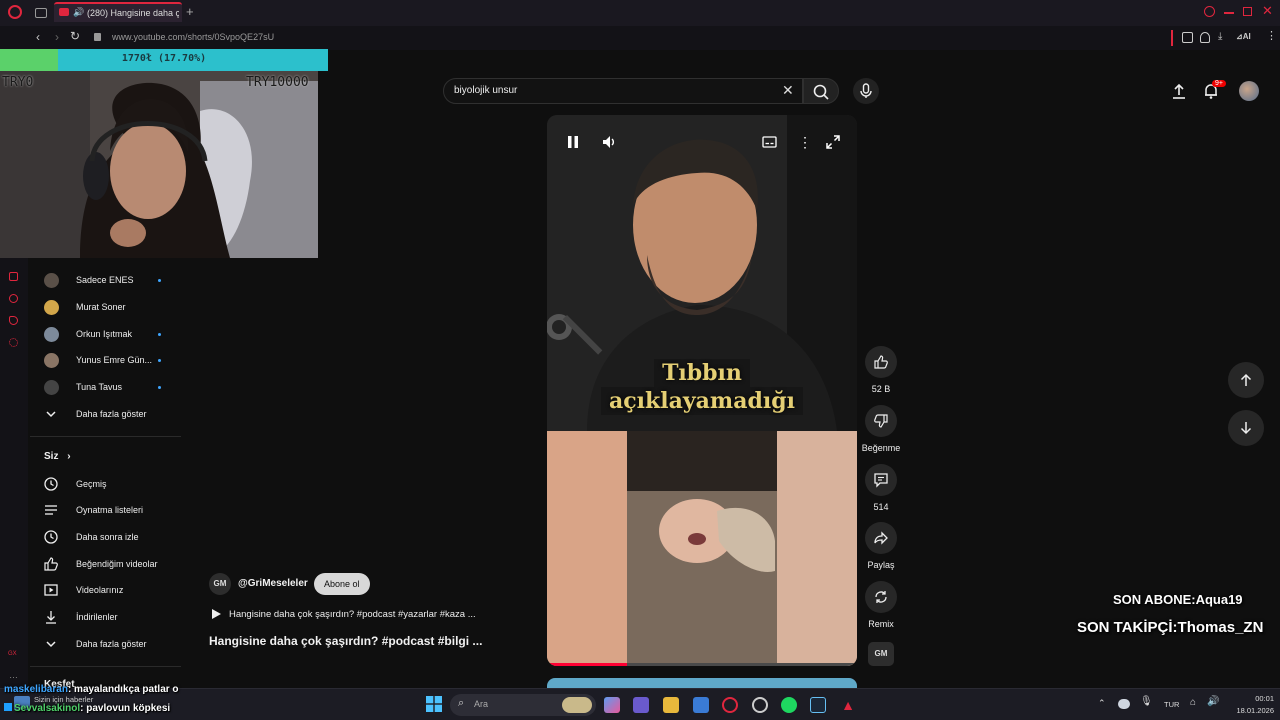 Image resolution: width=1280 pixels, height=720 pixels. What do you see at coordinates (112, 334) in the screenshot?
I see `sidebar-item-orkun-isitmak: Orkun Işıtmak` at bounding box center [112, 334].